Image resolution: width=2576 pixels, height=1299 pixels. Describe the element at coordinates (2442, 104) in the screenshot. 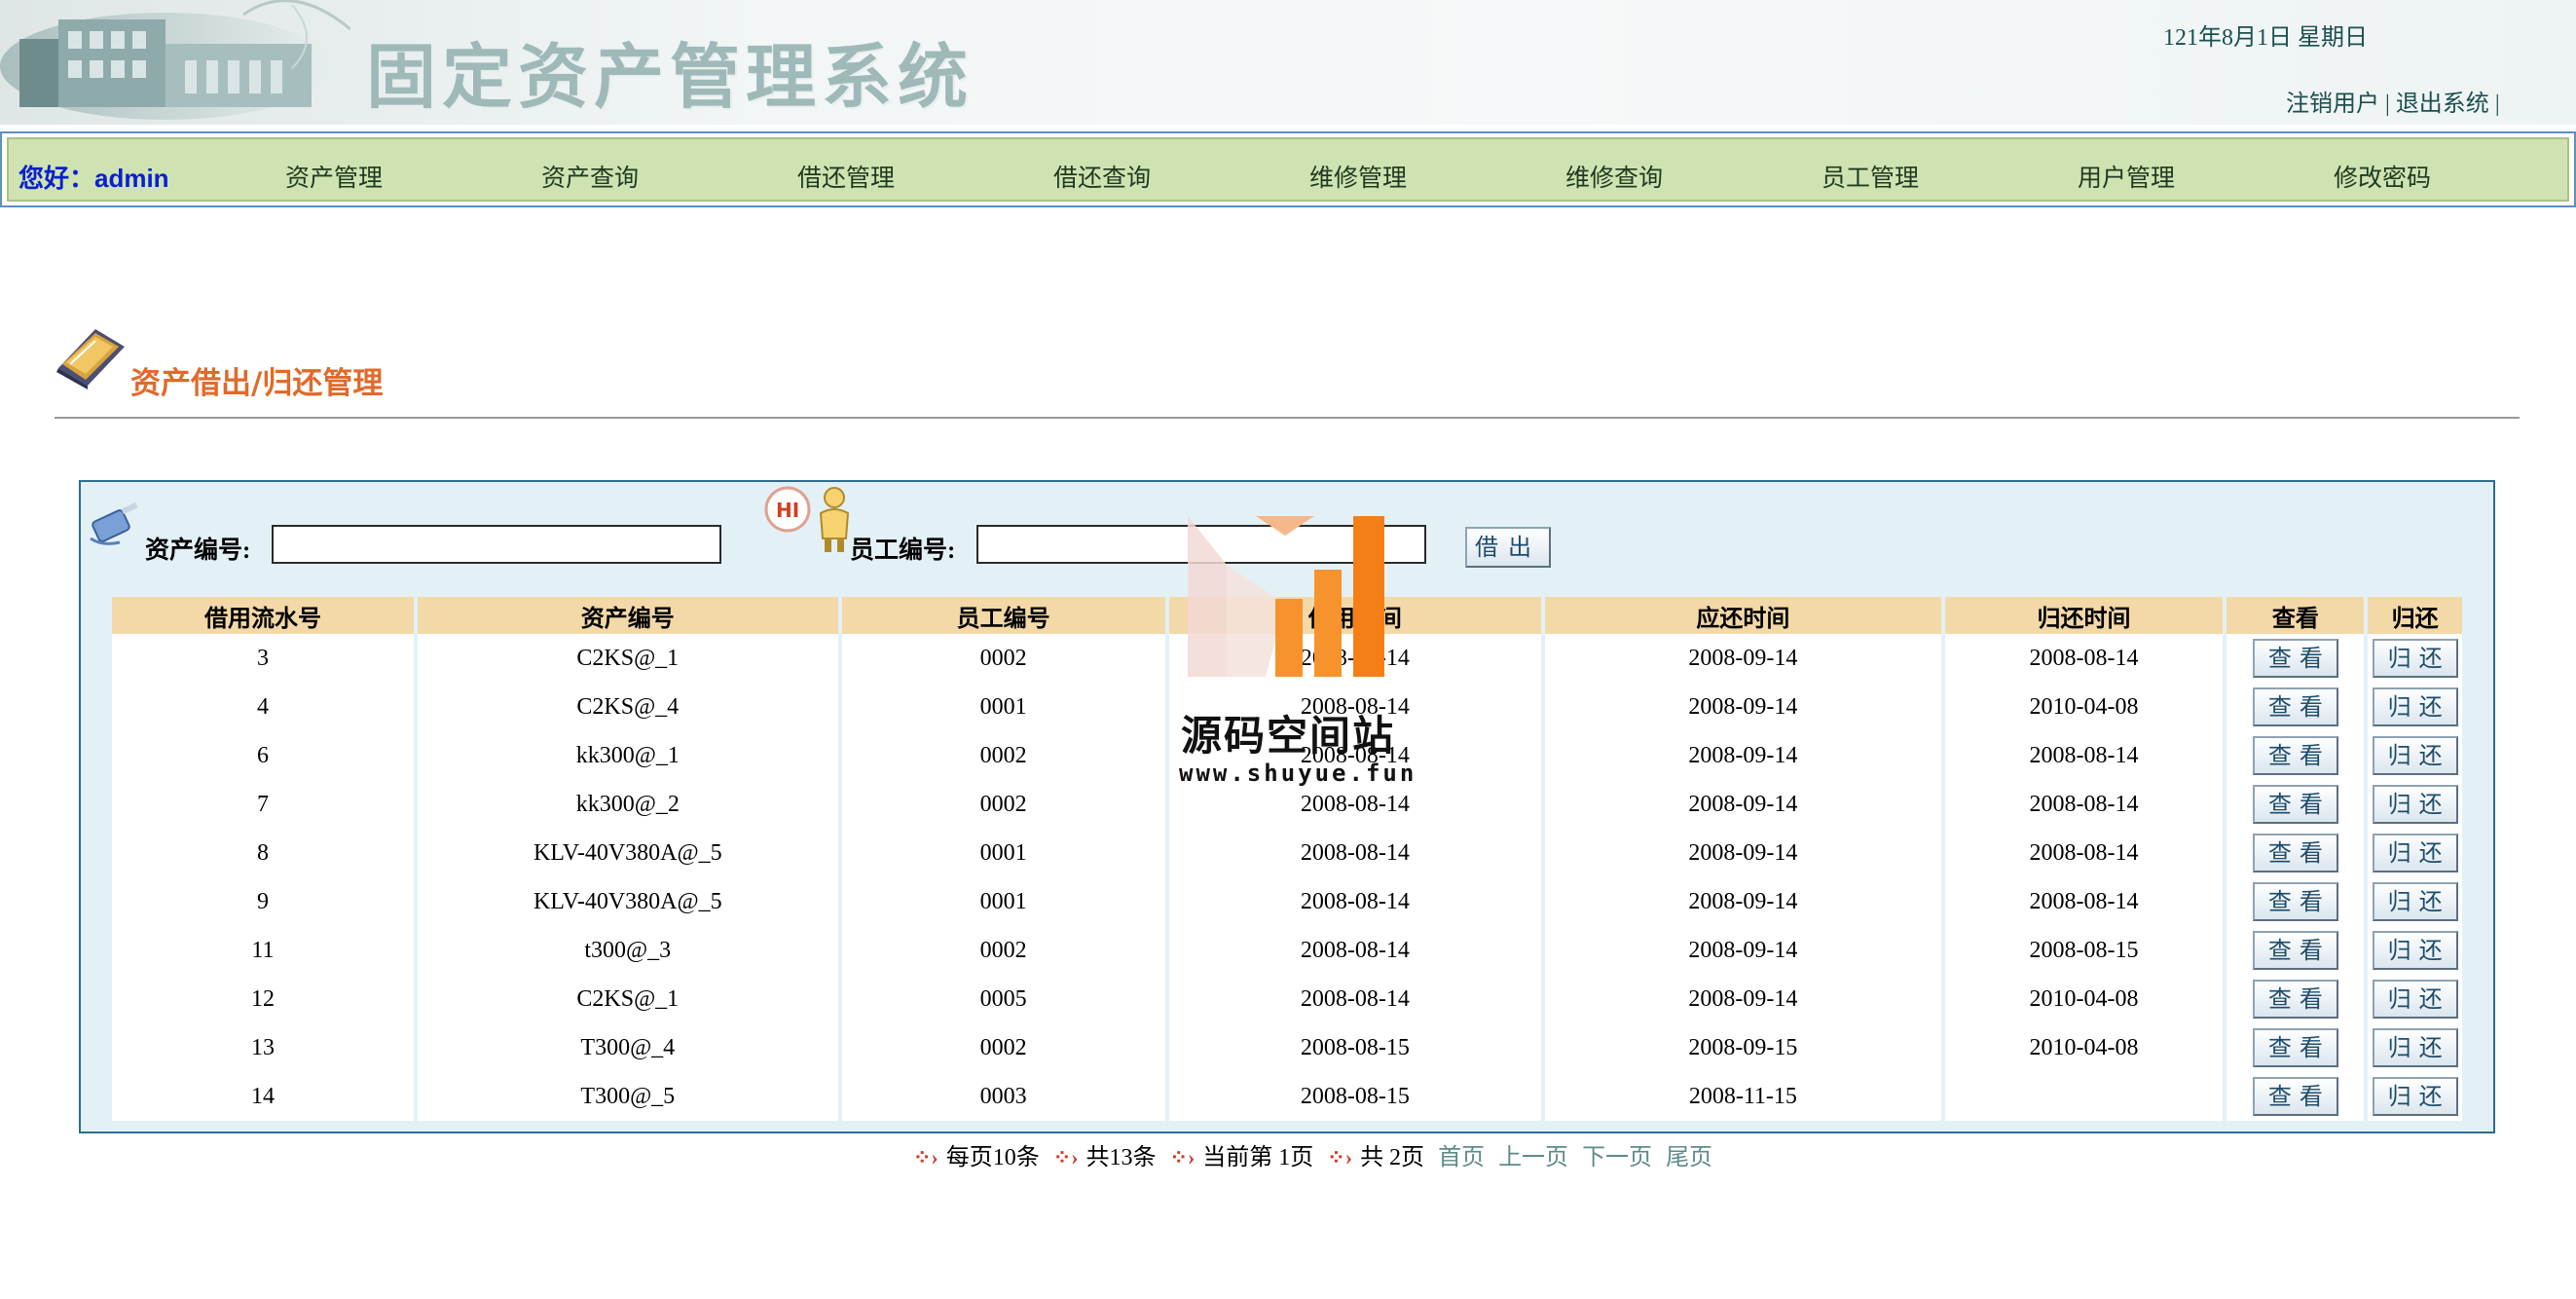

I see `exit-system-link: 退出系统` at that location.